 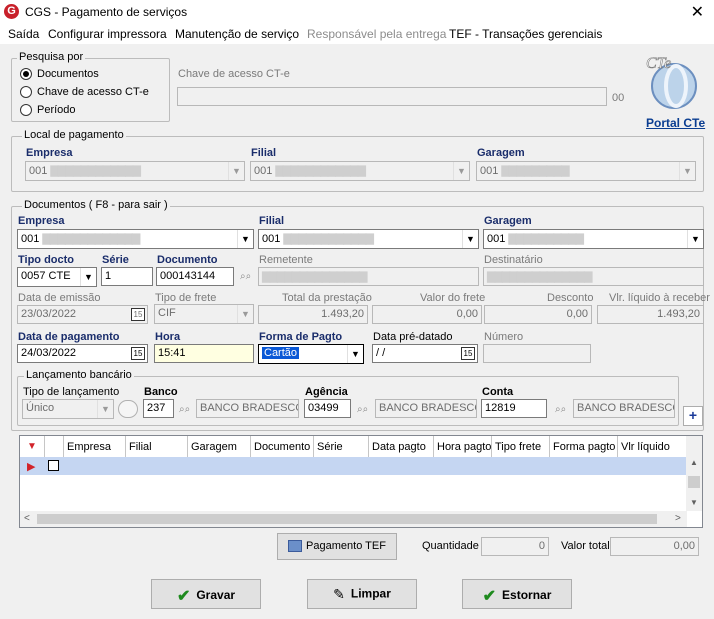 I want to click on documento-input: 000143144, so click(x=195, y=276).